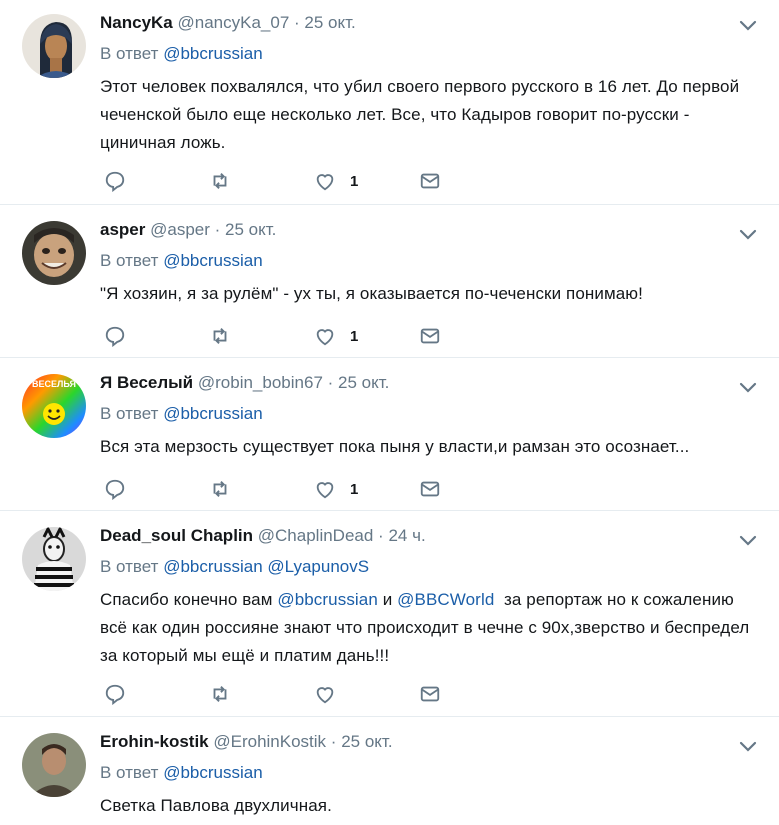 Image resolution: width=779 pixels, height=825 pixels. What do you see at coordinates (189, 599) in the screenshot?
I see `tweet-text-segment: Спасибо конечно вам` at bounding box center [189, 599].